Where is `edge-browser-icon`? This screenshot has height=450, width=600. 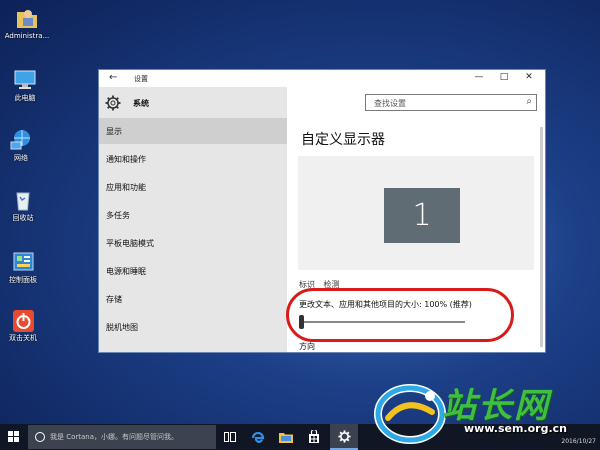
edge-browser-icon is located at coordinates (258, 437).